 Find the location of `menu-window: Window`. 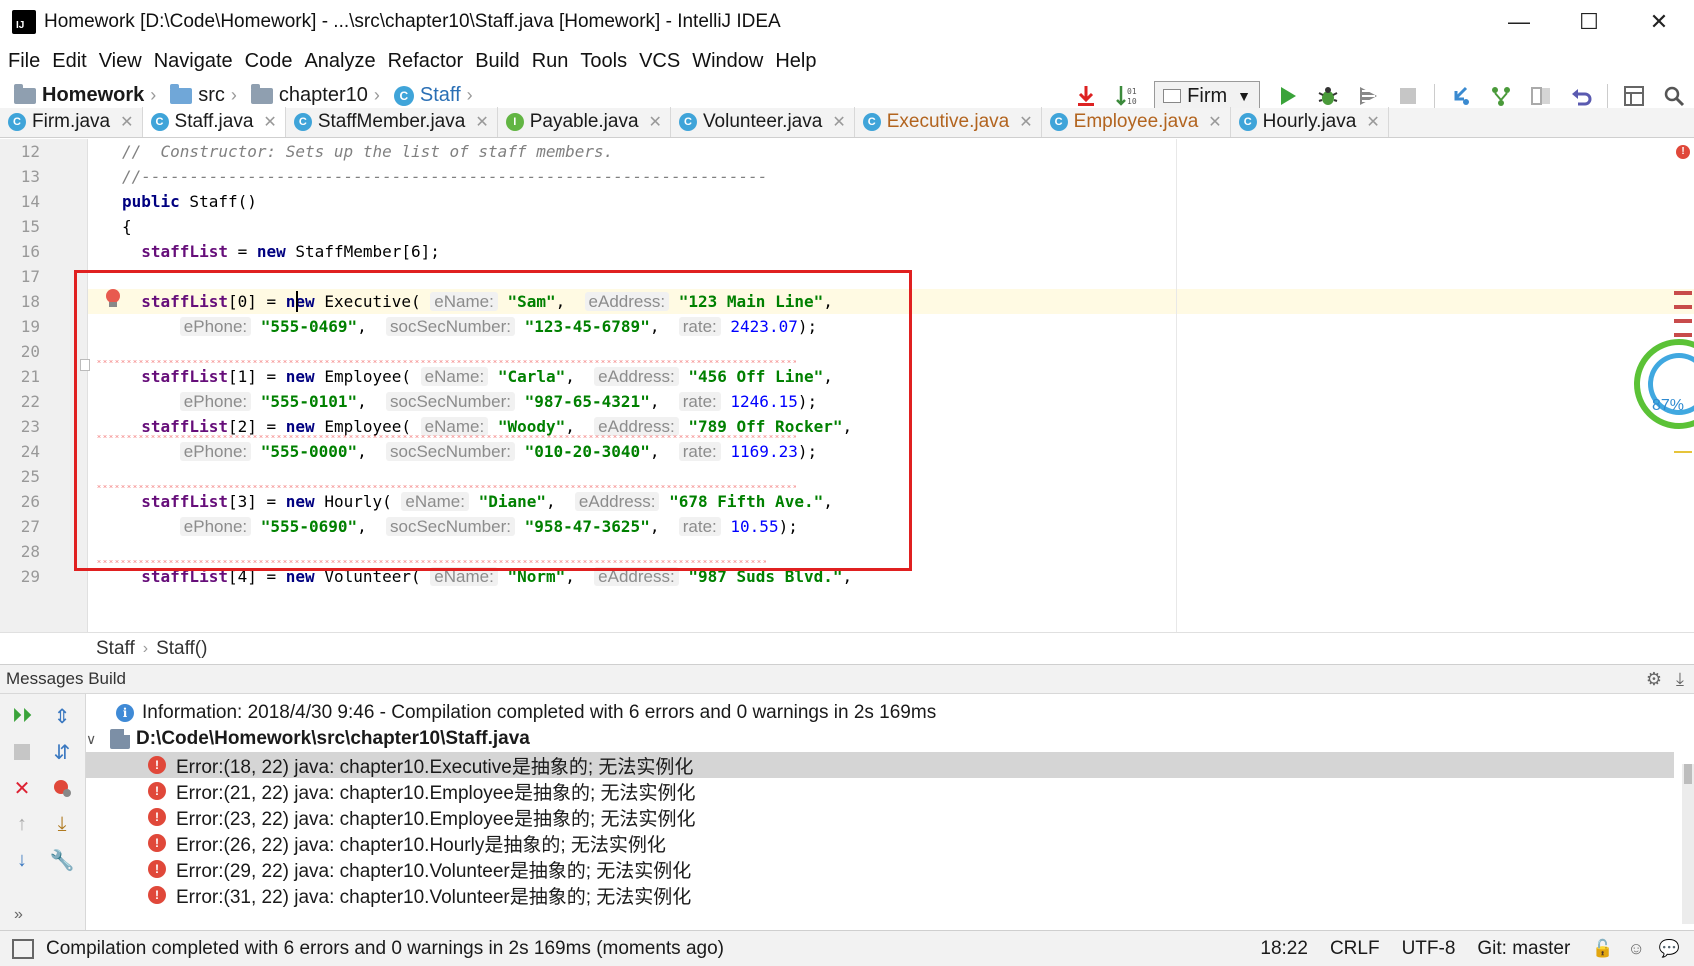

menu-window: Window is located at coordinates (727, 61).